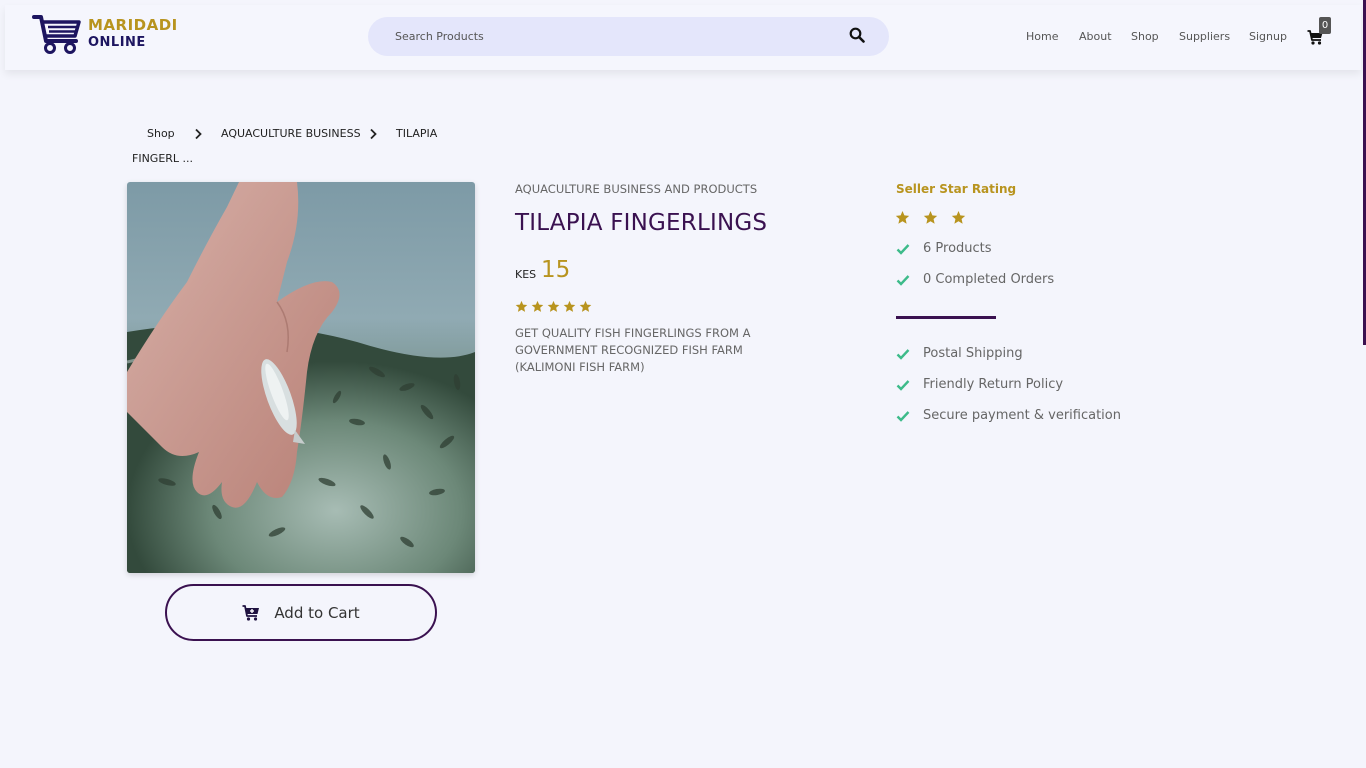  Describe the element at coordinates (641, 223) in the screenshot. I see `product-title: TILAPIA FINGERLINGS` at that location.